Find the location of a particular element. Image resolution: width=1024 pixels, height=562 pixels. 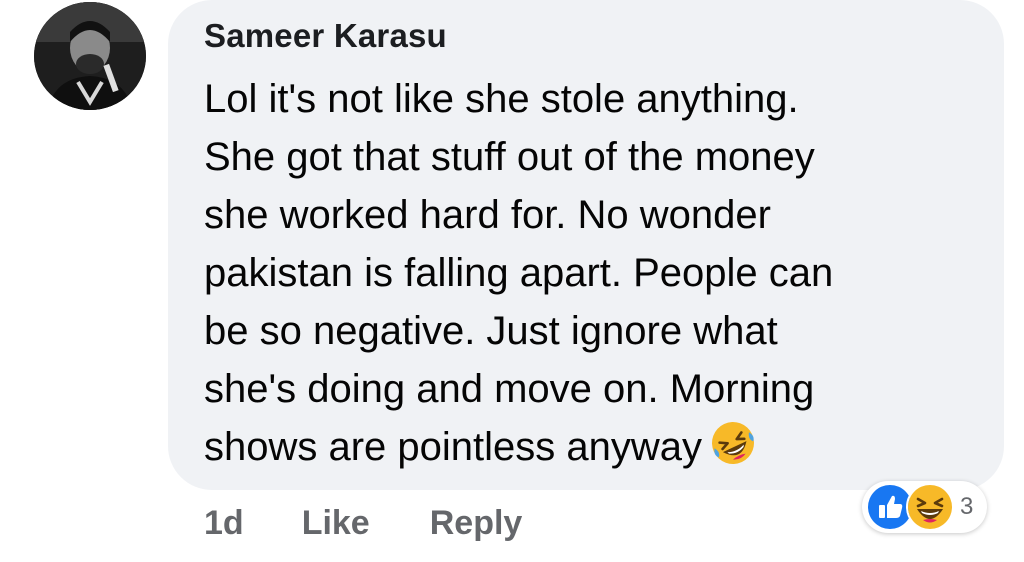

comment-last-line: shows are pointless anyway is located at coordinates (594, 447).